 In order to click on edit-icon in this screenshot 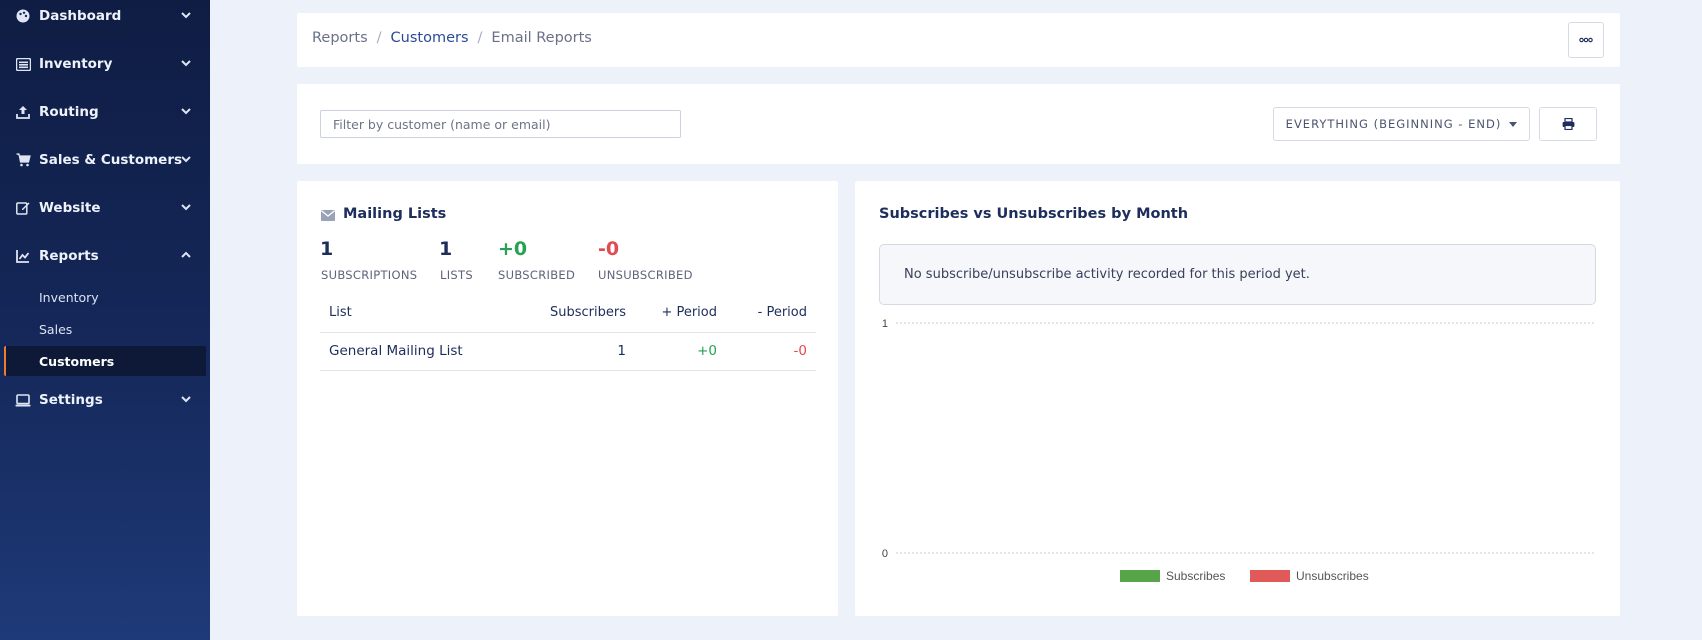, I will do `click(23, 208)`.